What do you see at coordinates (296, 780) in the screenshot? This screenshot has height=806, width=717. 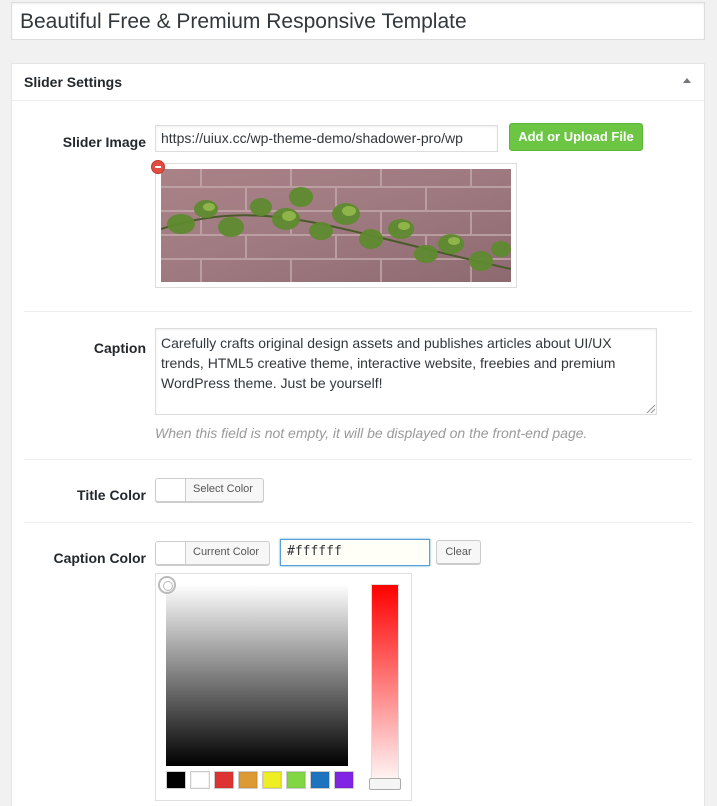 I see `palette-swatch-green` at bounding box center [296, 780].